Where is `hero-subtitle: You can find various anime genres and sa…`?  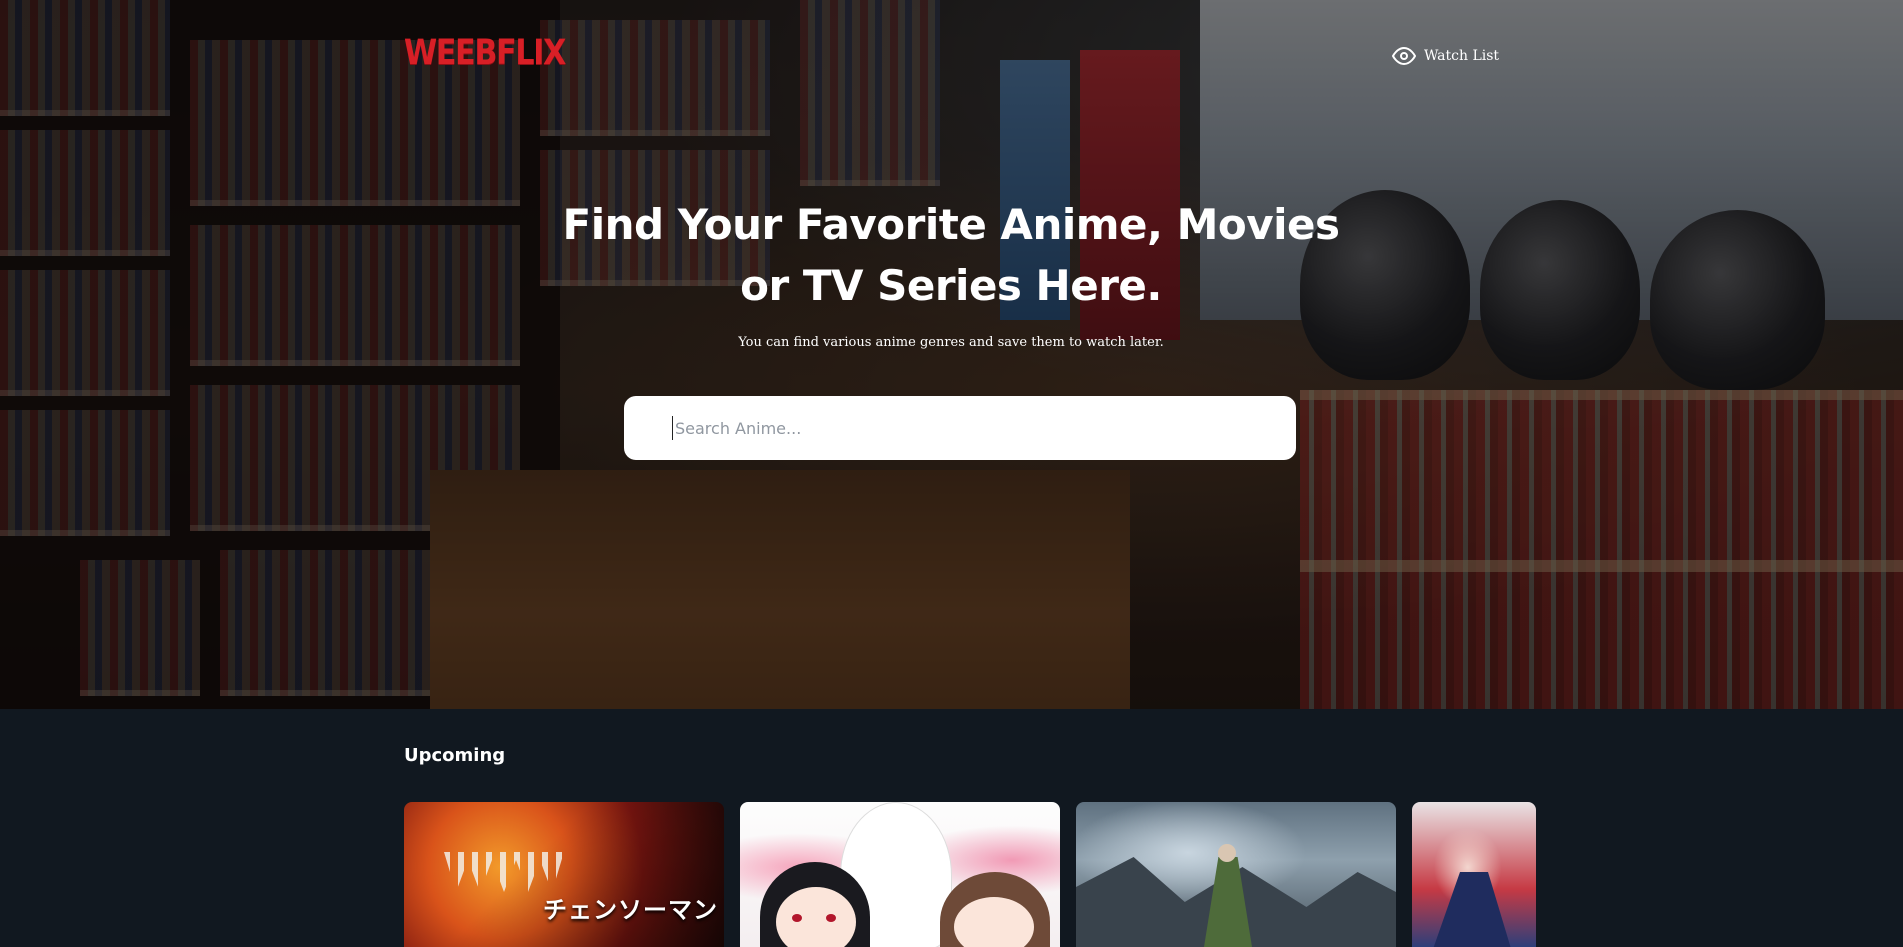
hero-subtitle: You can find various anime genres and sa… is located at coordinates (951, 342).